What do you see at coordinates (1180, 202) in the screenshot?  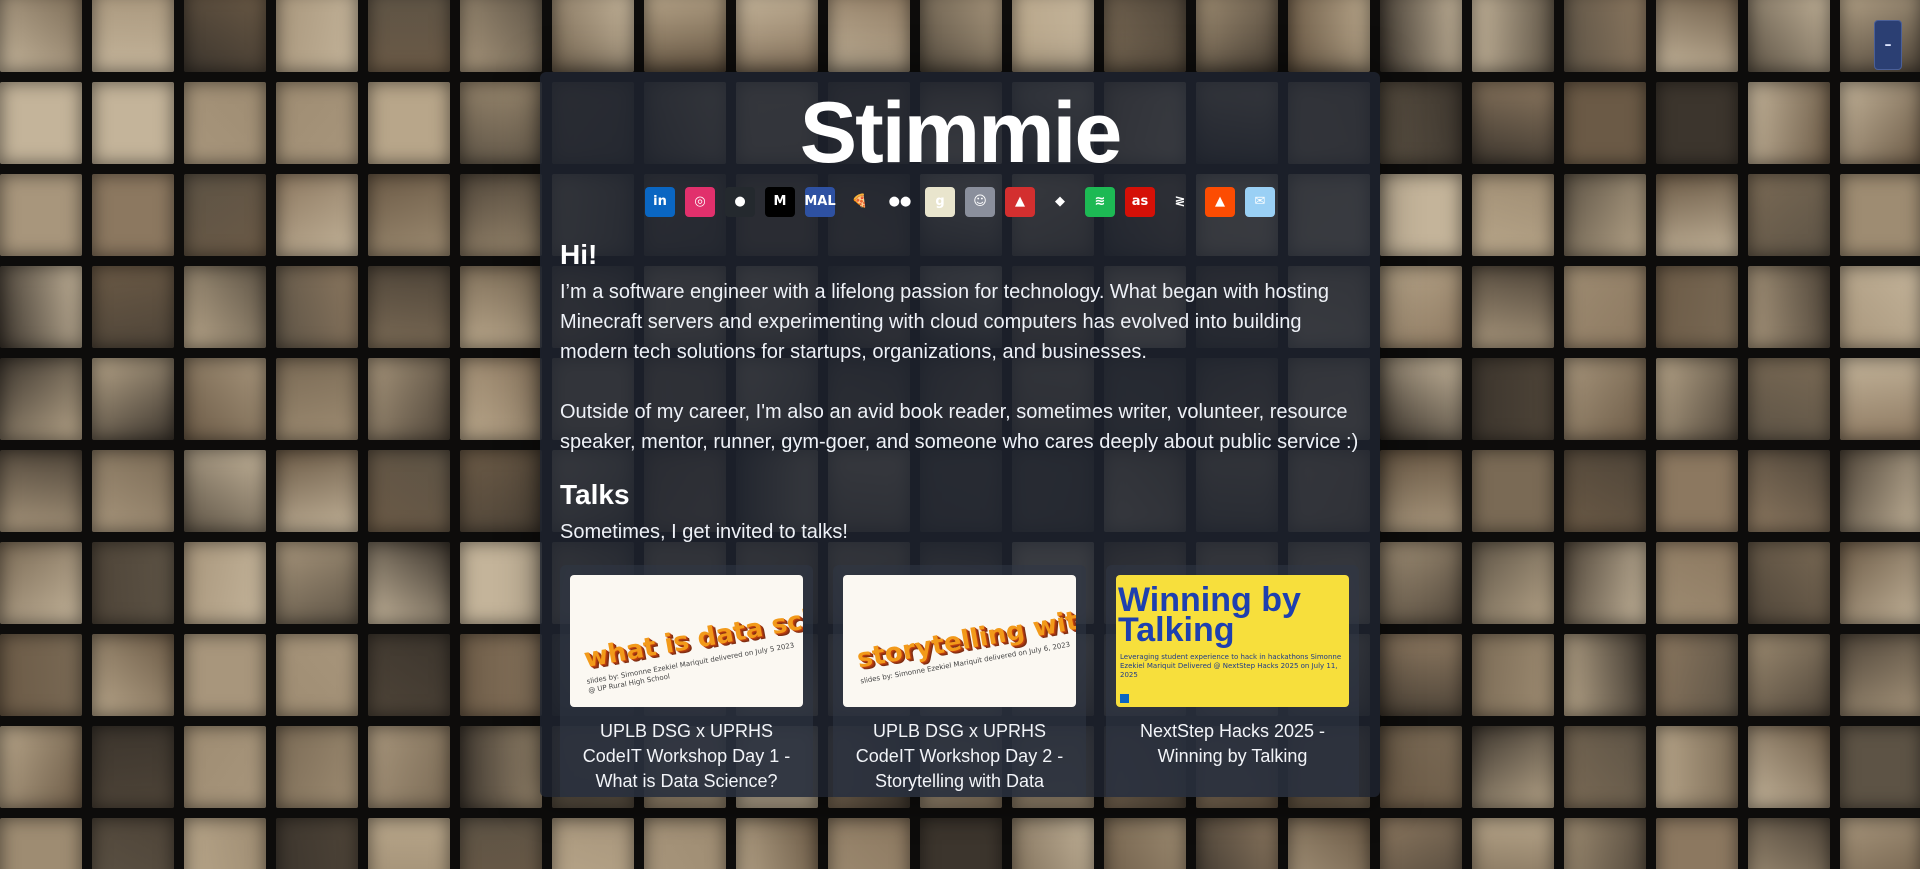 I see `codewars-icon: ≷` at bounding box center [1180, 202].